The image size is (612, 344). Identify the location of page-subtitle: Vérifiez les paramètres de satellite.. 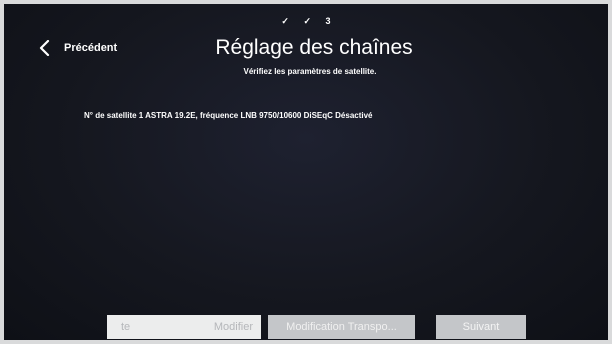
(310, 71).